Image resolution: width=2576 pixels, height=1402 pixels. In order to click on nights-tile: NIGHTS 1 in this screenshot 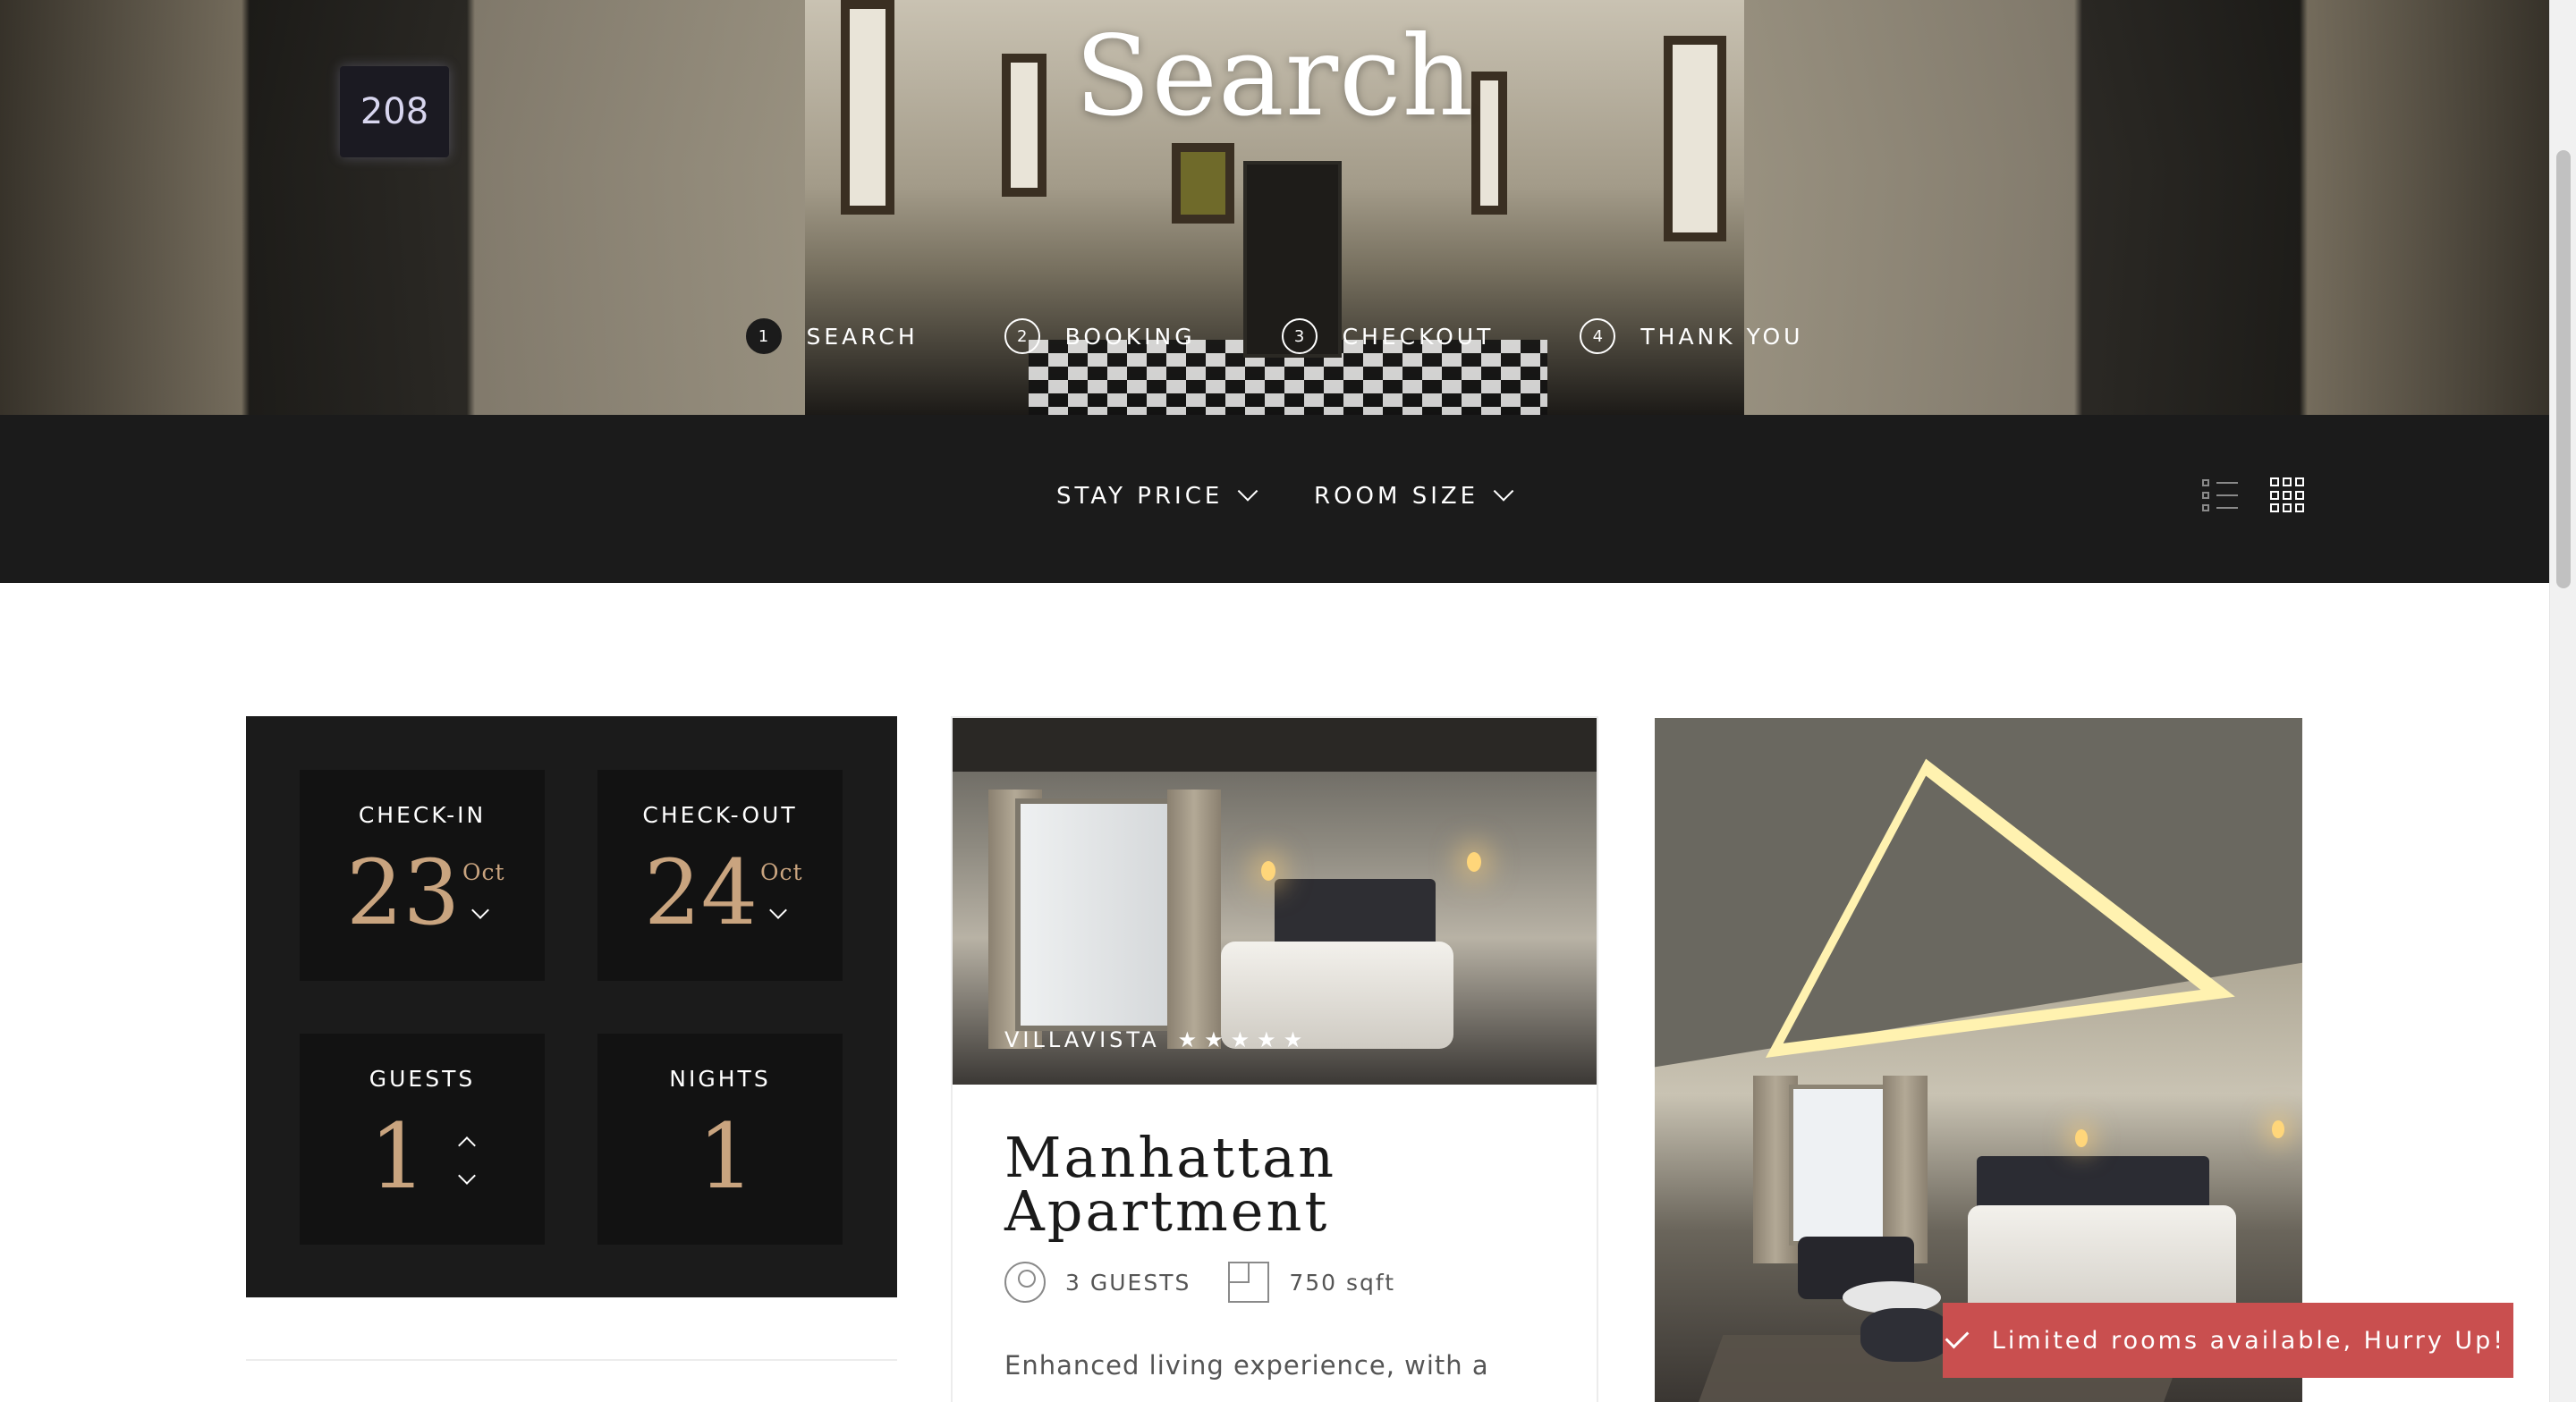, I will do `click(720, 1139)`.